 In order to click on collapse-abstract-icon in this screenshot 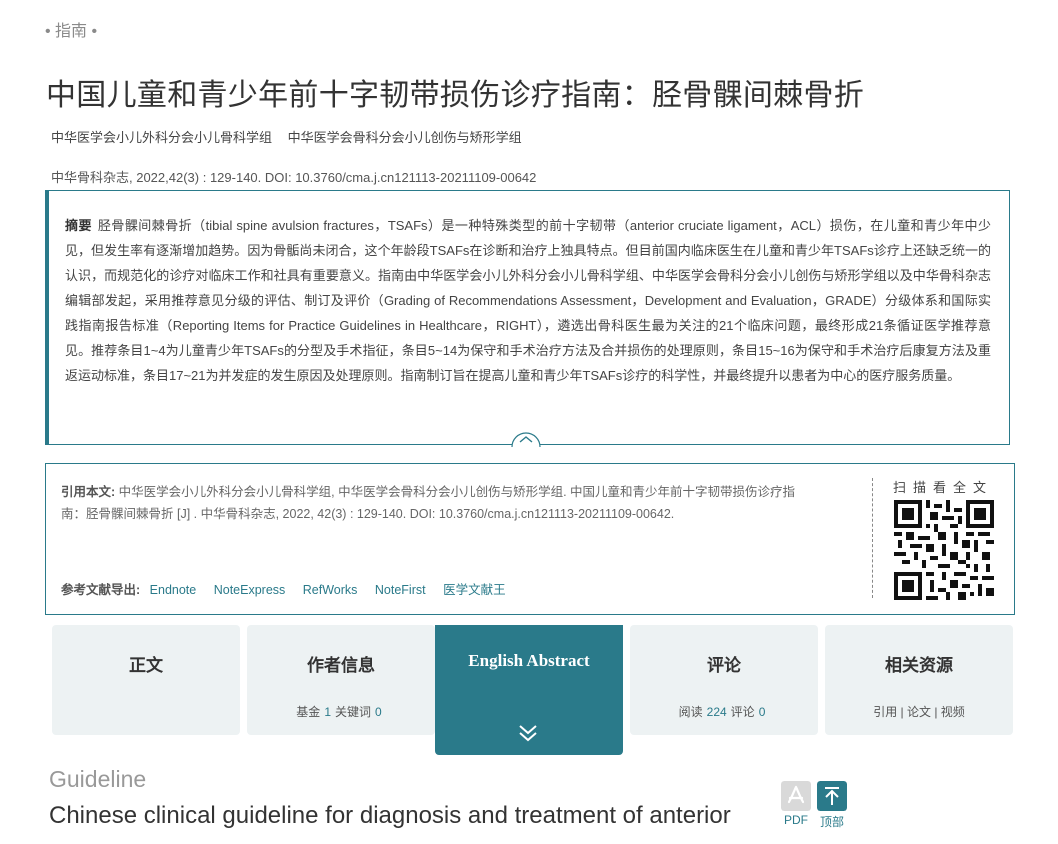, I will do `click(526, 439)`.